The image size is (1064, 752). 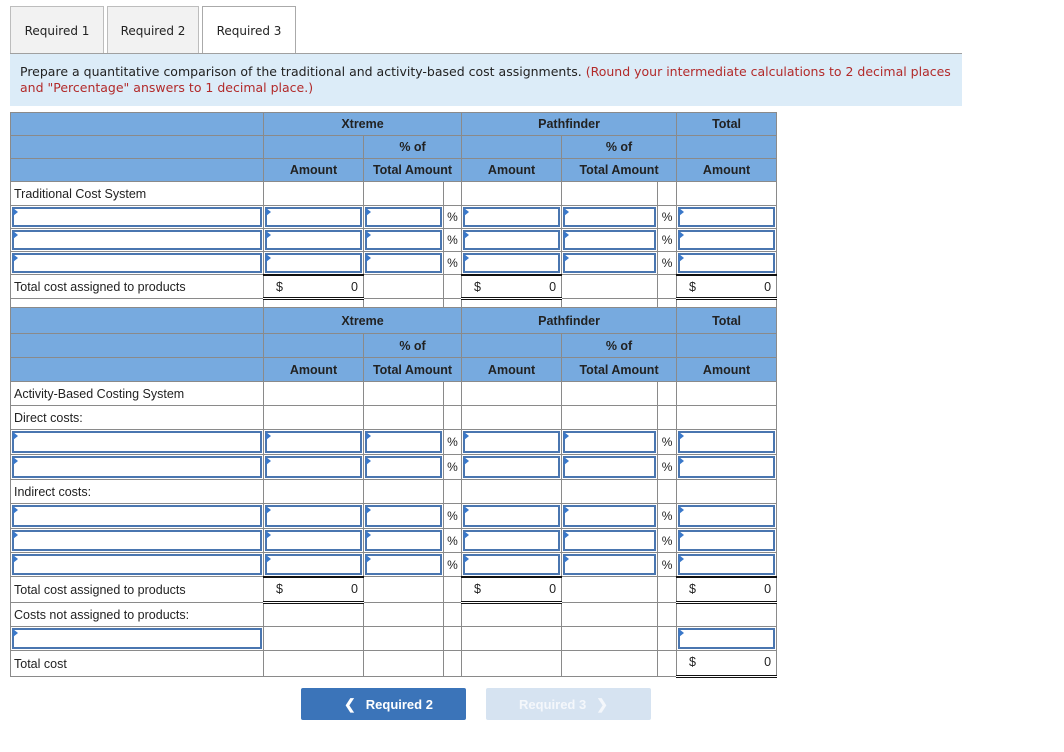 What do you see at coordinates (399, 704) in the screenshot?
I see `prev-button-label: Required 2` at bounding box center [399, 704].